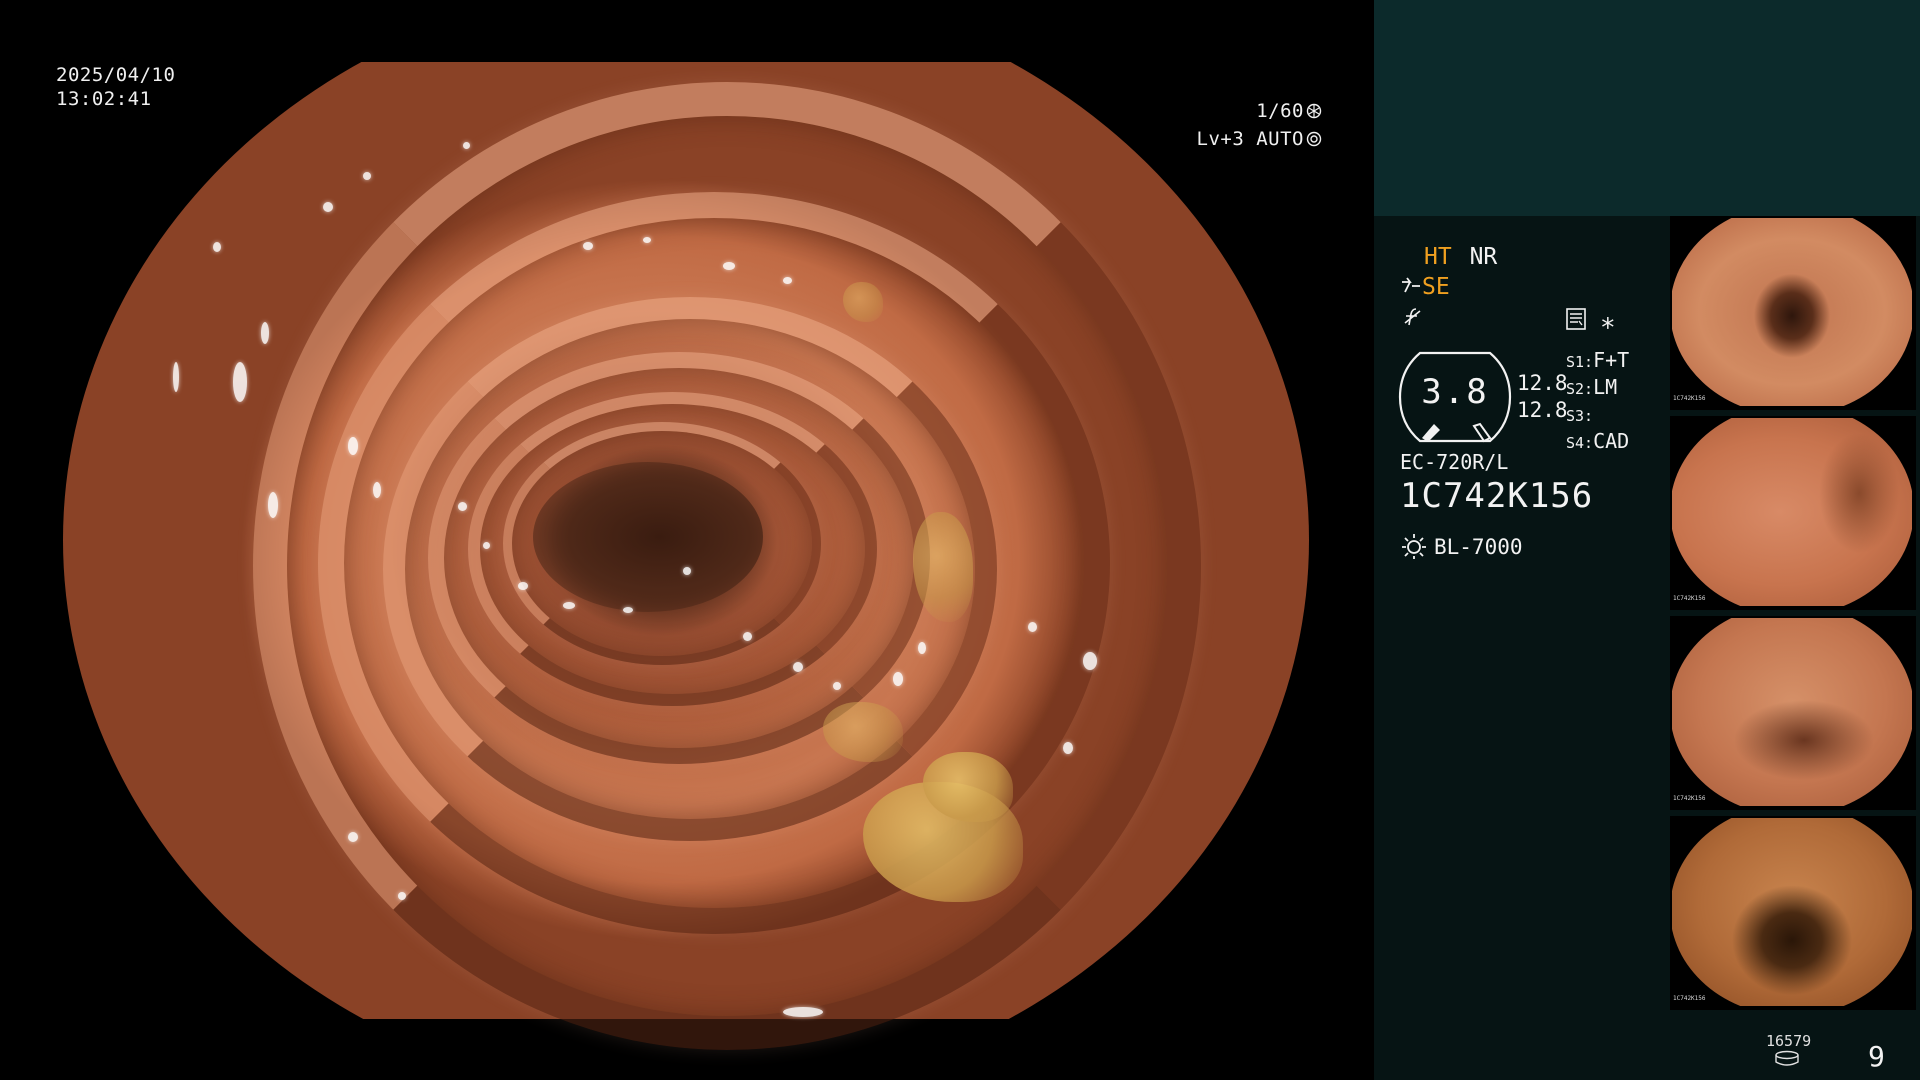 This screenshot has height=1080, width=1920. What do you see at coordinates (1314, 138) in the screenshot?
I see `iris-icon` at bounding box center [1314, 138].